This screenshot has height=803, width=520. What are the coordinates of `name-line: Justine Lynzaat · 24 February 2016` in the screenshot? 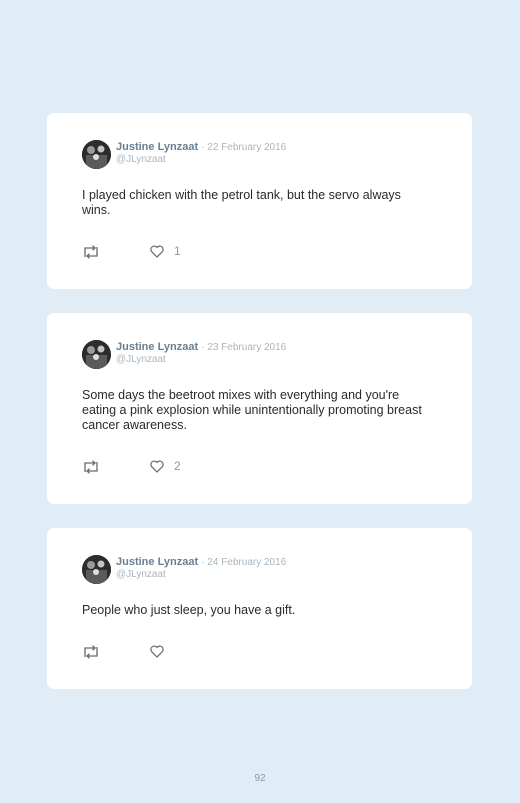 It's located at (201, 562).